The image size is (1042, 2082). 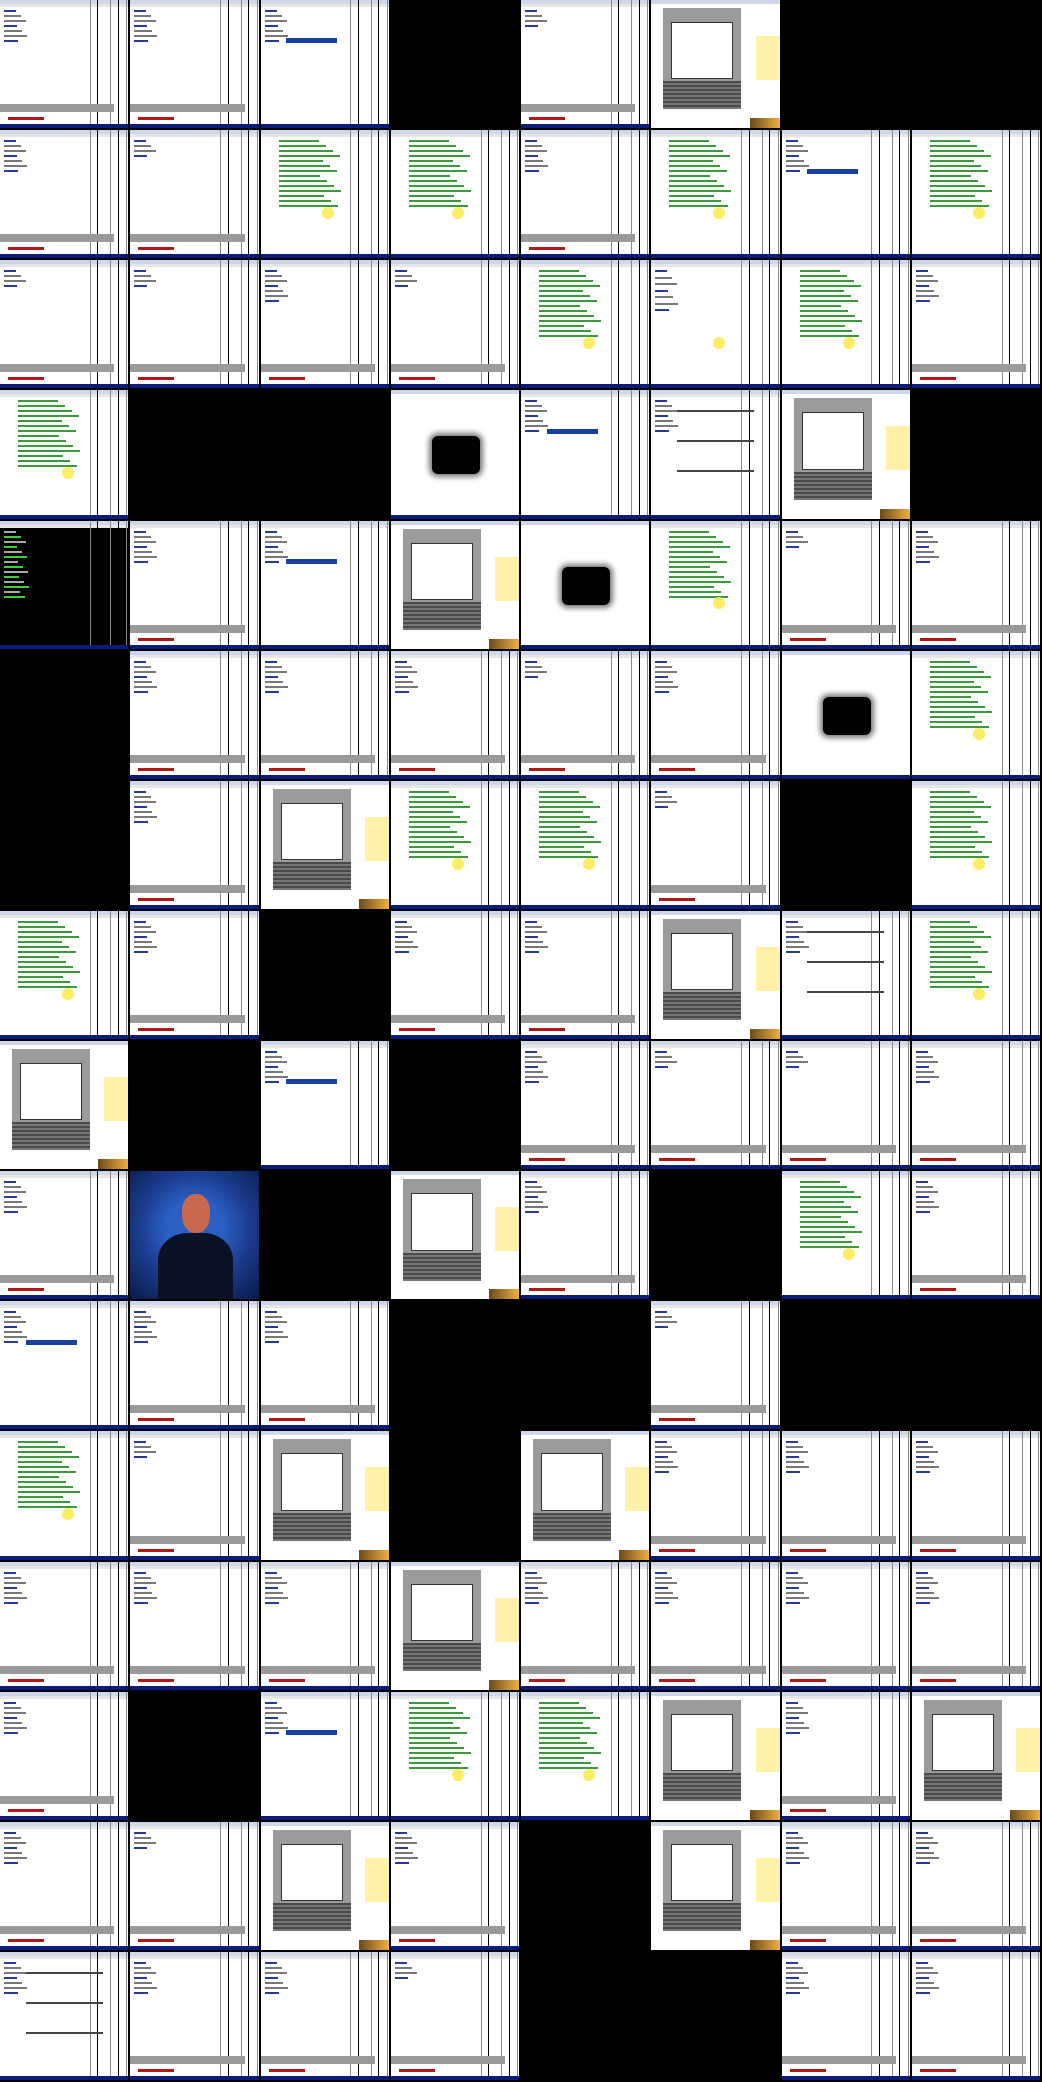 I want to click on note-panel, so click(x=376, y=838).